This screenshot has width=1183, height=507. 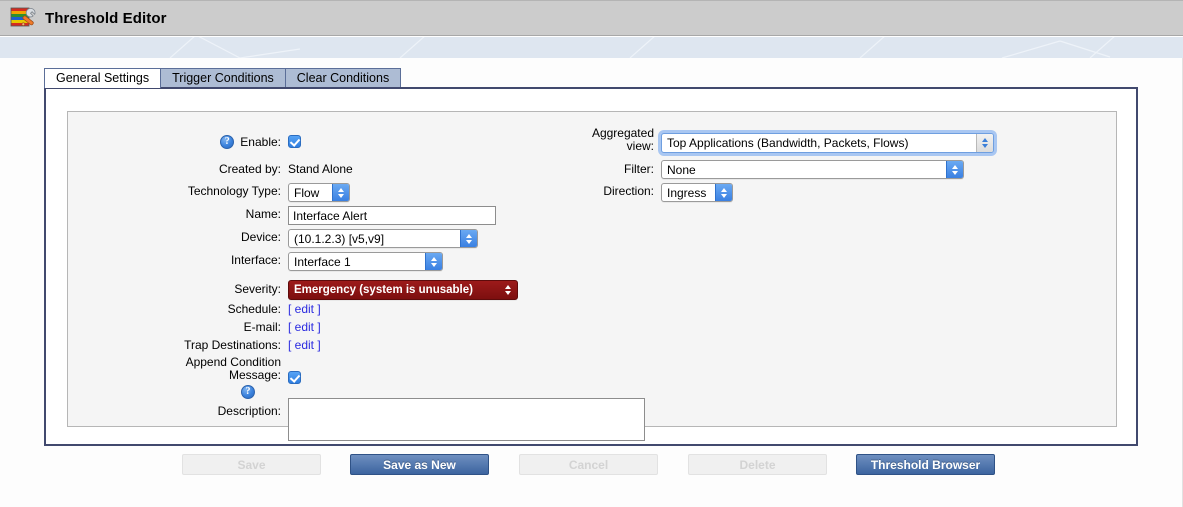 What do you see at coordinates (255, 260) in the screenshot?
I see `interface-label: Interface:` at bounding box center [255, 260].